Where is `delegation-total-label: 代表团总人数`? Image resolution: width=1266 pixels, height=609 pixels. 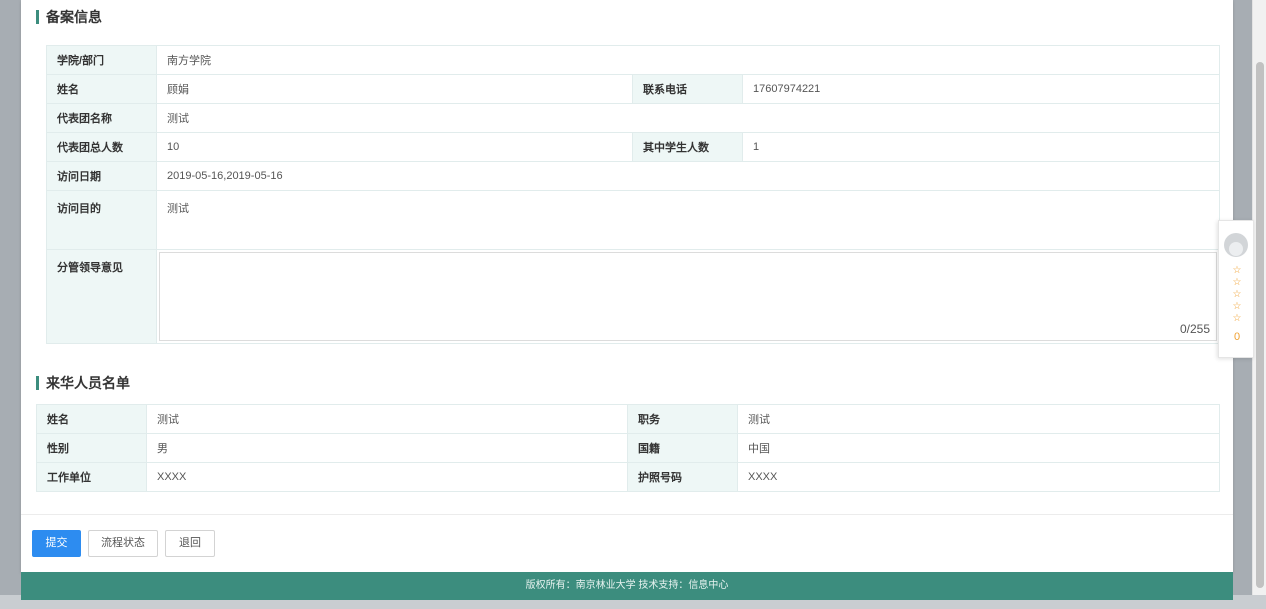
delegation-total-label: 代表团总人数 is located at coordinates (101, 147).